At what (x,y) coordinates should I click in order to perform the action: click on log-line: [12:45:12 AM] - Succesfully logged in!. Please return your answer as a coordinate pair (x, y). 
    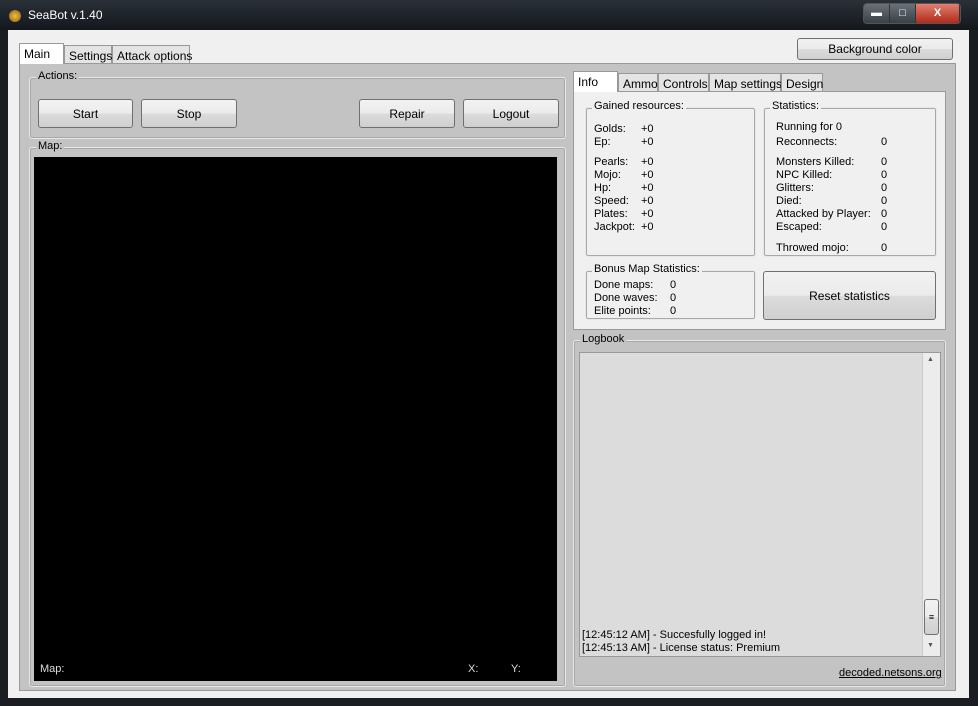
    Looking at the image, I should click on (674, 635).